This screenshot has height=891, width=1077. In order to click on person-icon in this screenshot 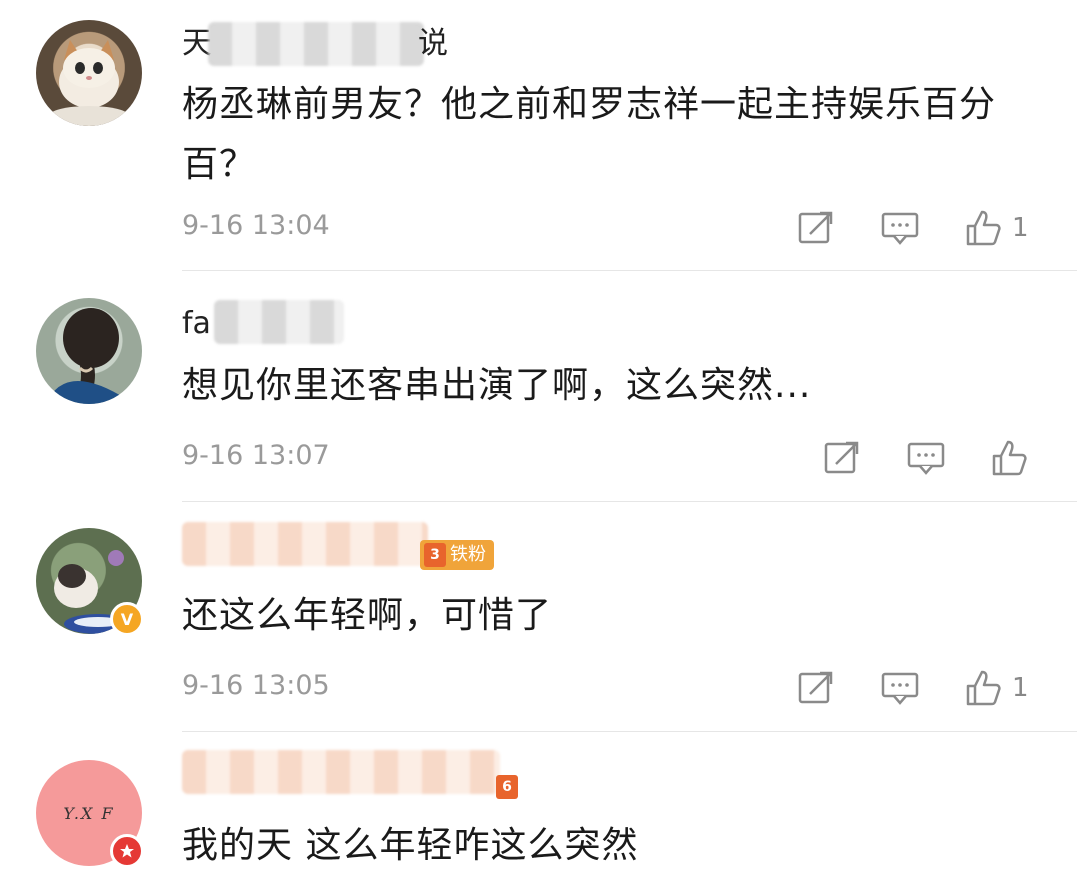, I will do `click(90, 356)`.